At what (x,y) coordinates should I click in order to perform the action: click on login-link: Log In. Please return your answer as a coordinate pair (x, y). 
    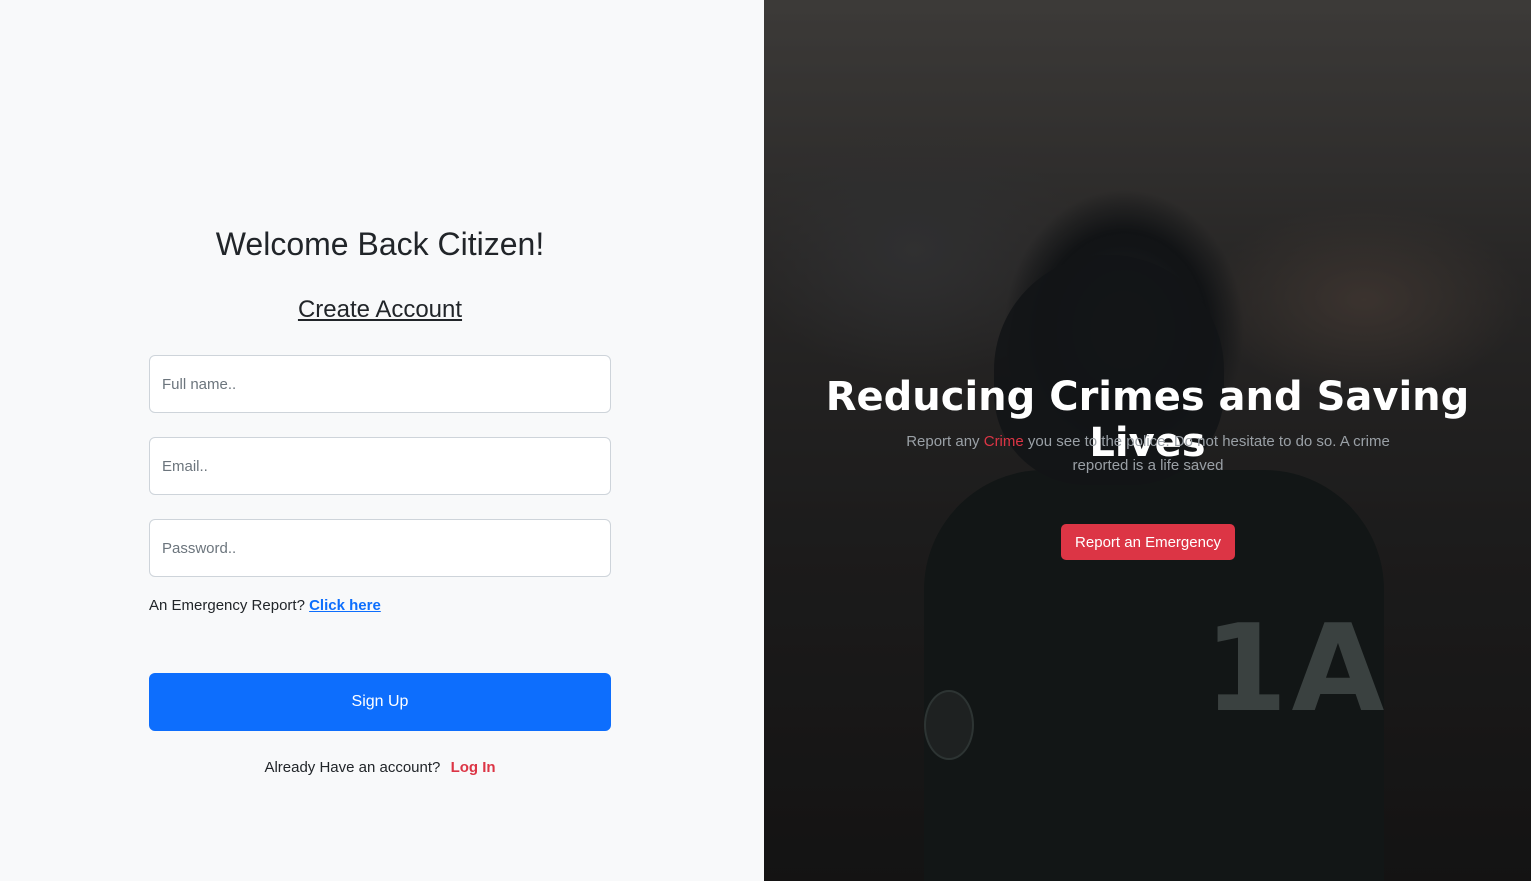
    Looking at the image, I should click on (473, 767).